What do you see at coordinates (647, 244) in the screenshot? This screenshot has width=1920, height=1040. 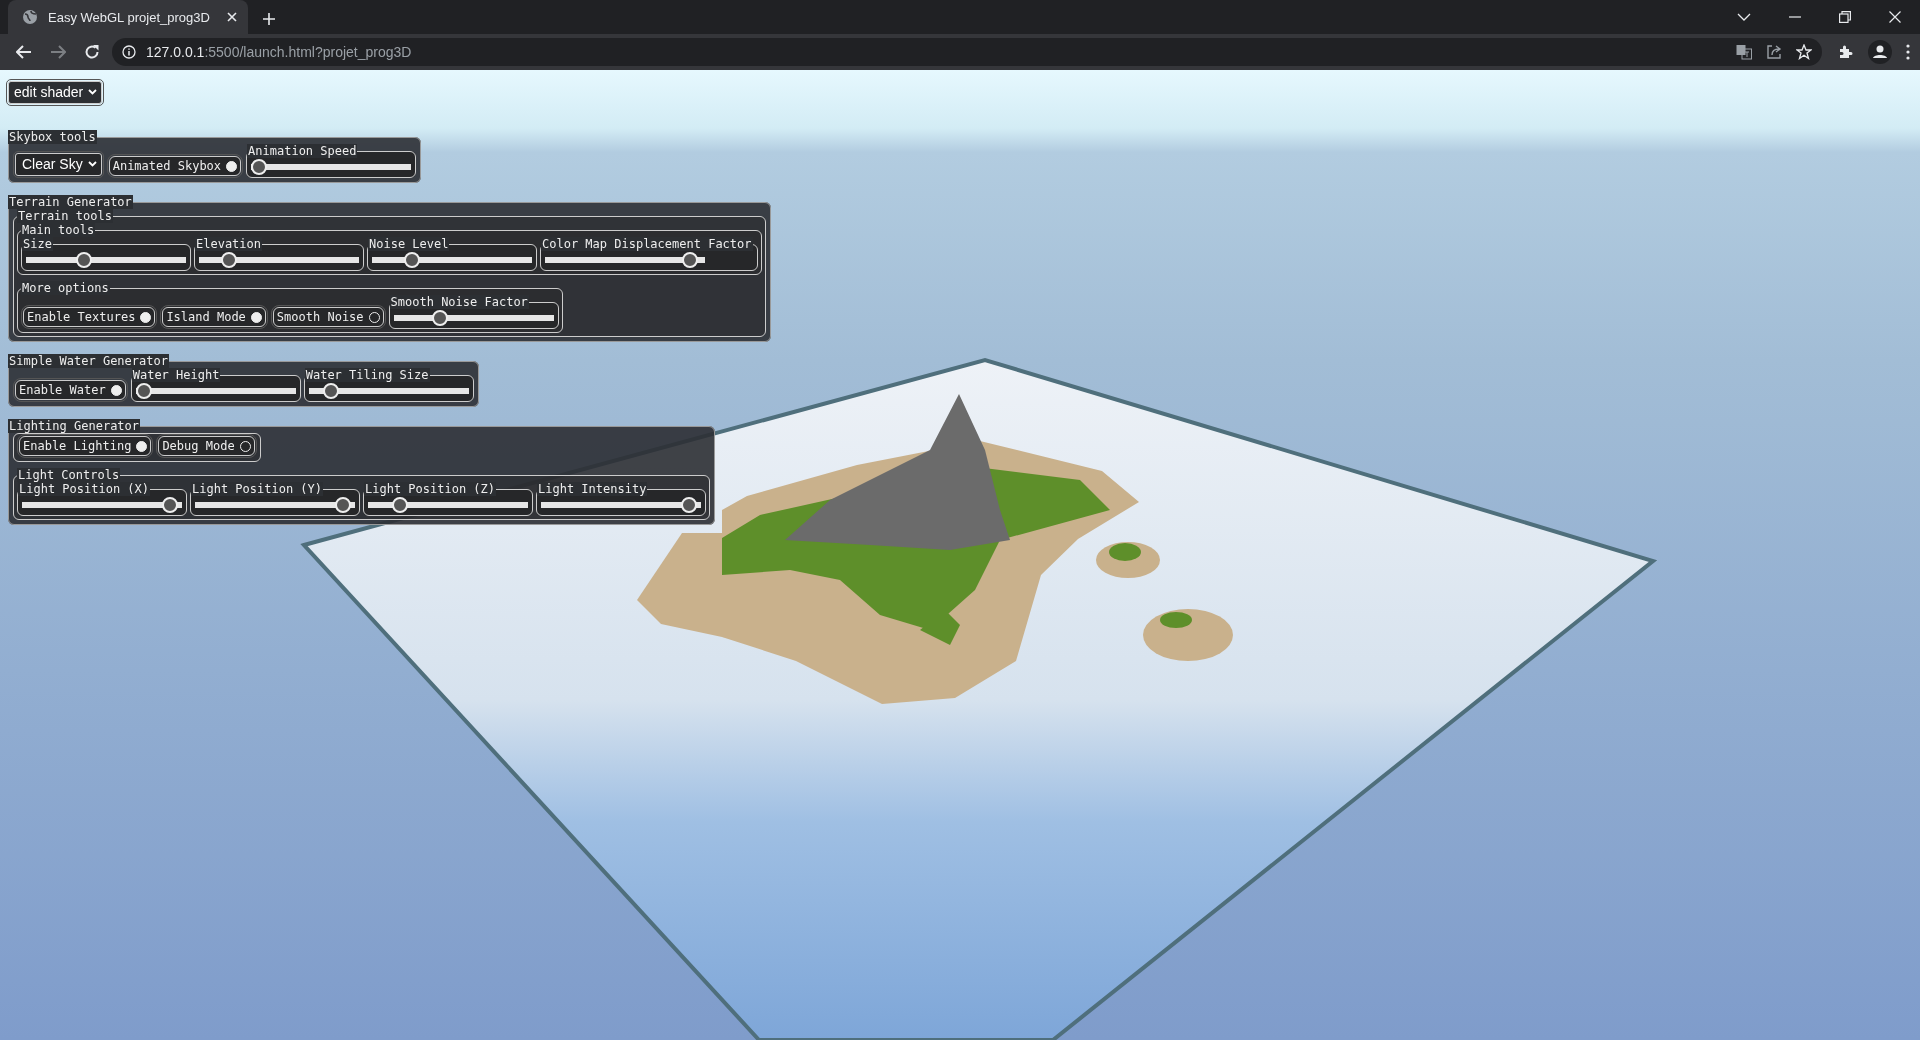 I see `slider-label: Color Map Displacement Factor` at bounding box center [647, 244].